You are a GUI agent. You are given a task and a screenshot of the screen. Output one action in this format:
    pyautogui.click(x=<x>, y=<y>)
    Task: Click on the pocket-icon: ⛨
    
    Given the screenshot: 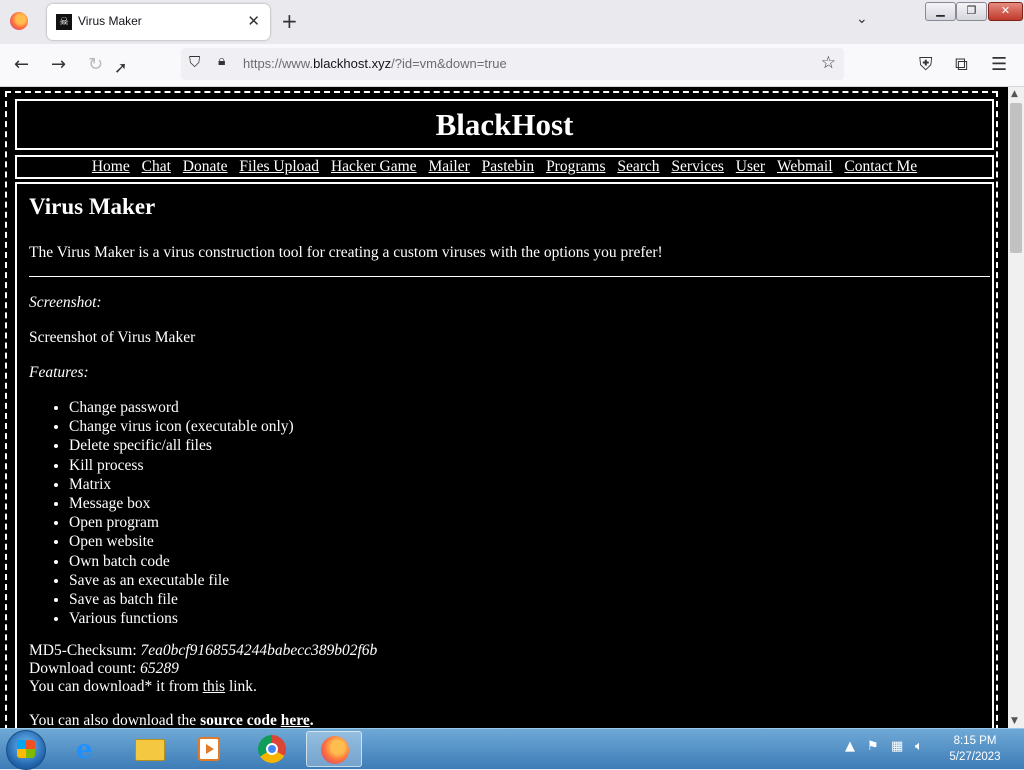 What is the action you would take?
    pyautogui.click(x=926, y=64)
    